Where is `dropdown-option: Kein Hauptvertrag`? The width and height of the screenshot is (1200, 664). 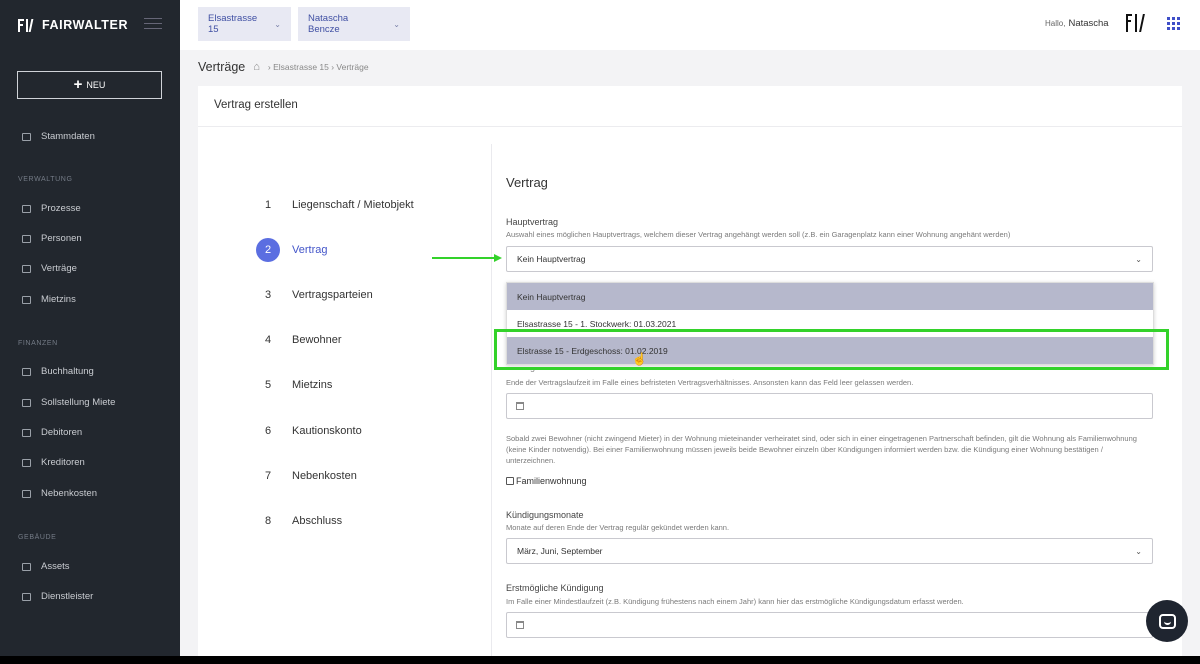
dropdown-option: Kein Hauptvertrag is located at coordinates (830, 296).